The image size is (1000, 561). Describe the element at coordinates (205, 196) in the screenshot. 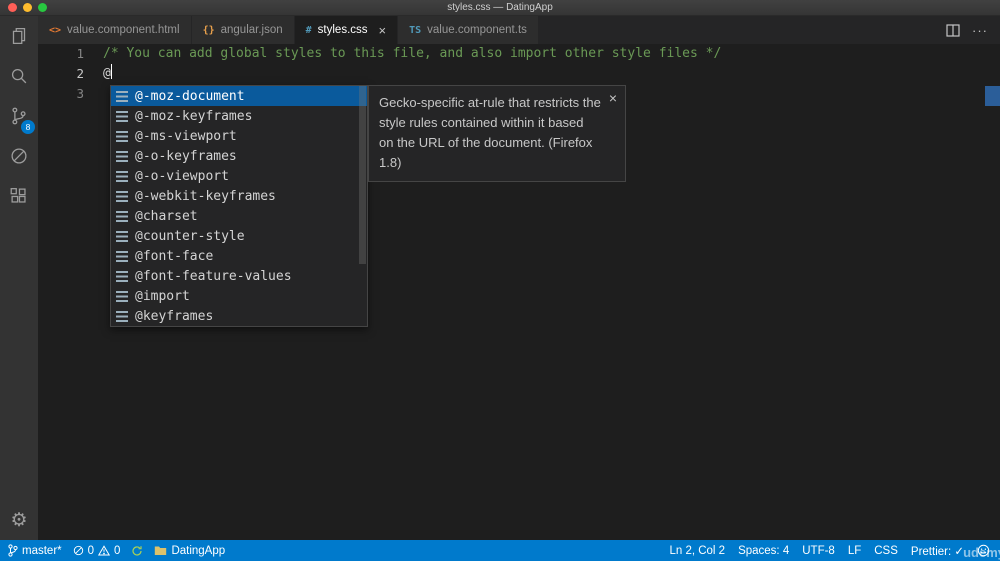

I see `suggest-label: @-webkit-keyframes` at that location.